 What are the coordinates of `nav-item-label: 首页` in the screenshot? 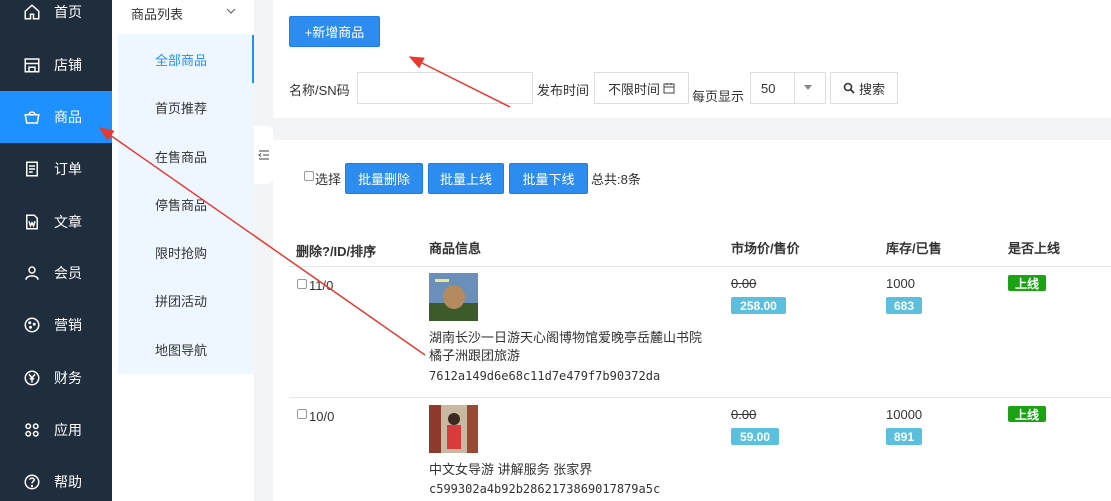 It's located at (68, 12).